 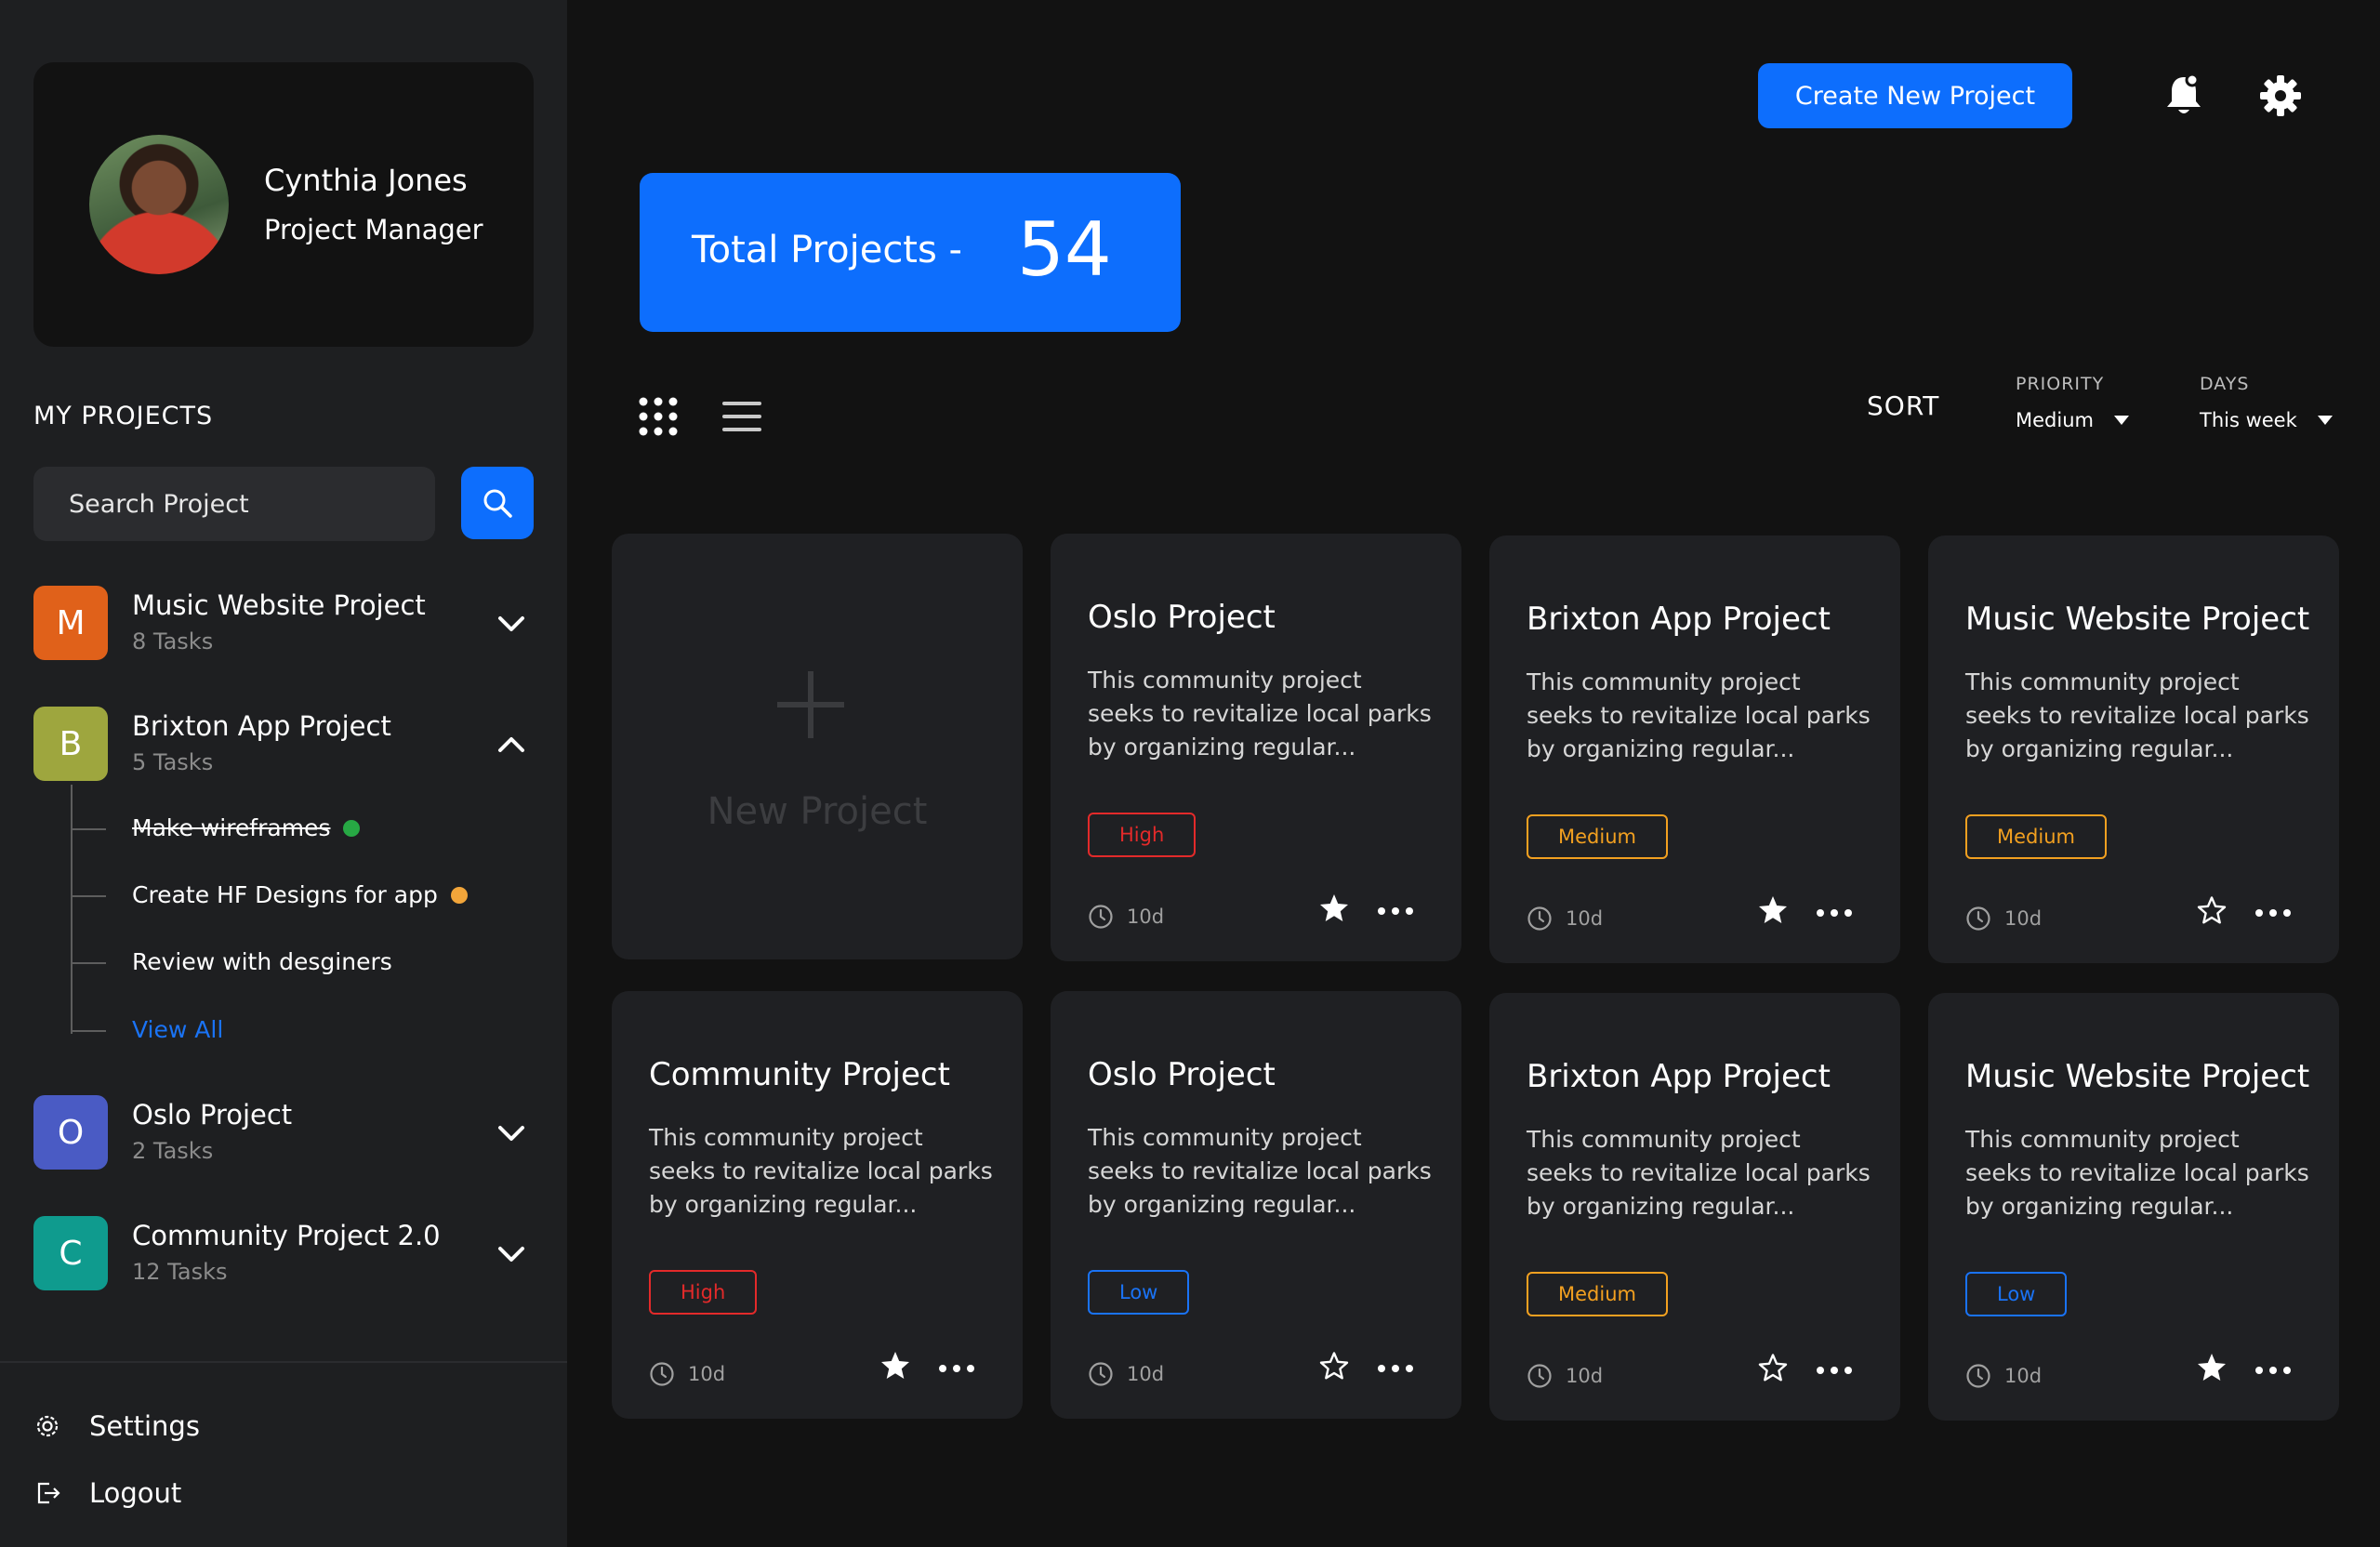 What do you see at coordinates (48, 1493) in the screenshot?
I see `logout-icon` at bounding box center [48, 1493].